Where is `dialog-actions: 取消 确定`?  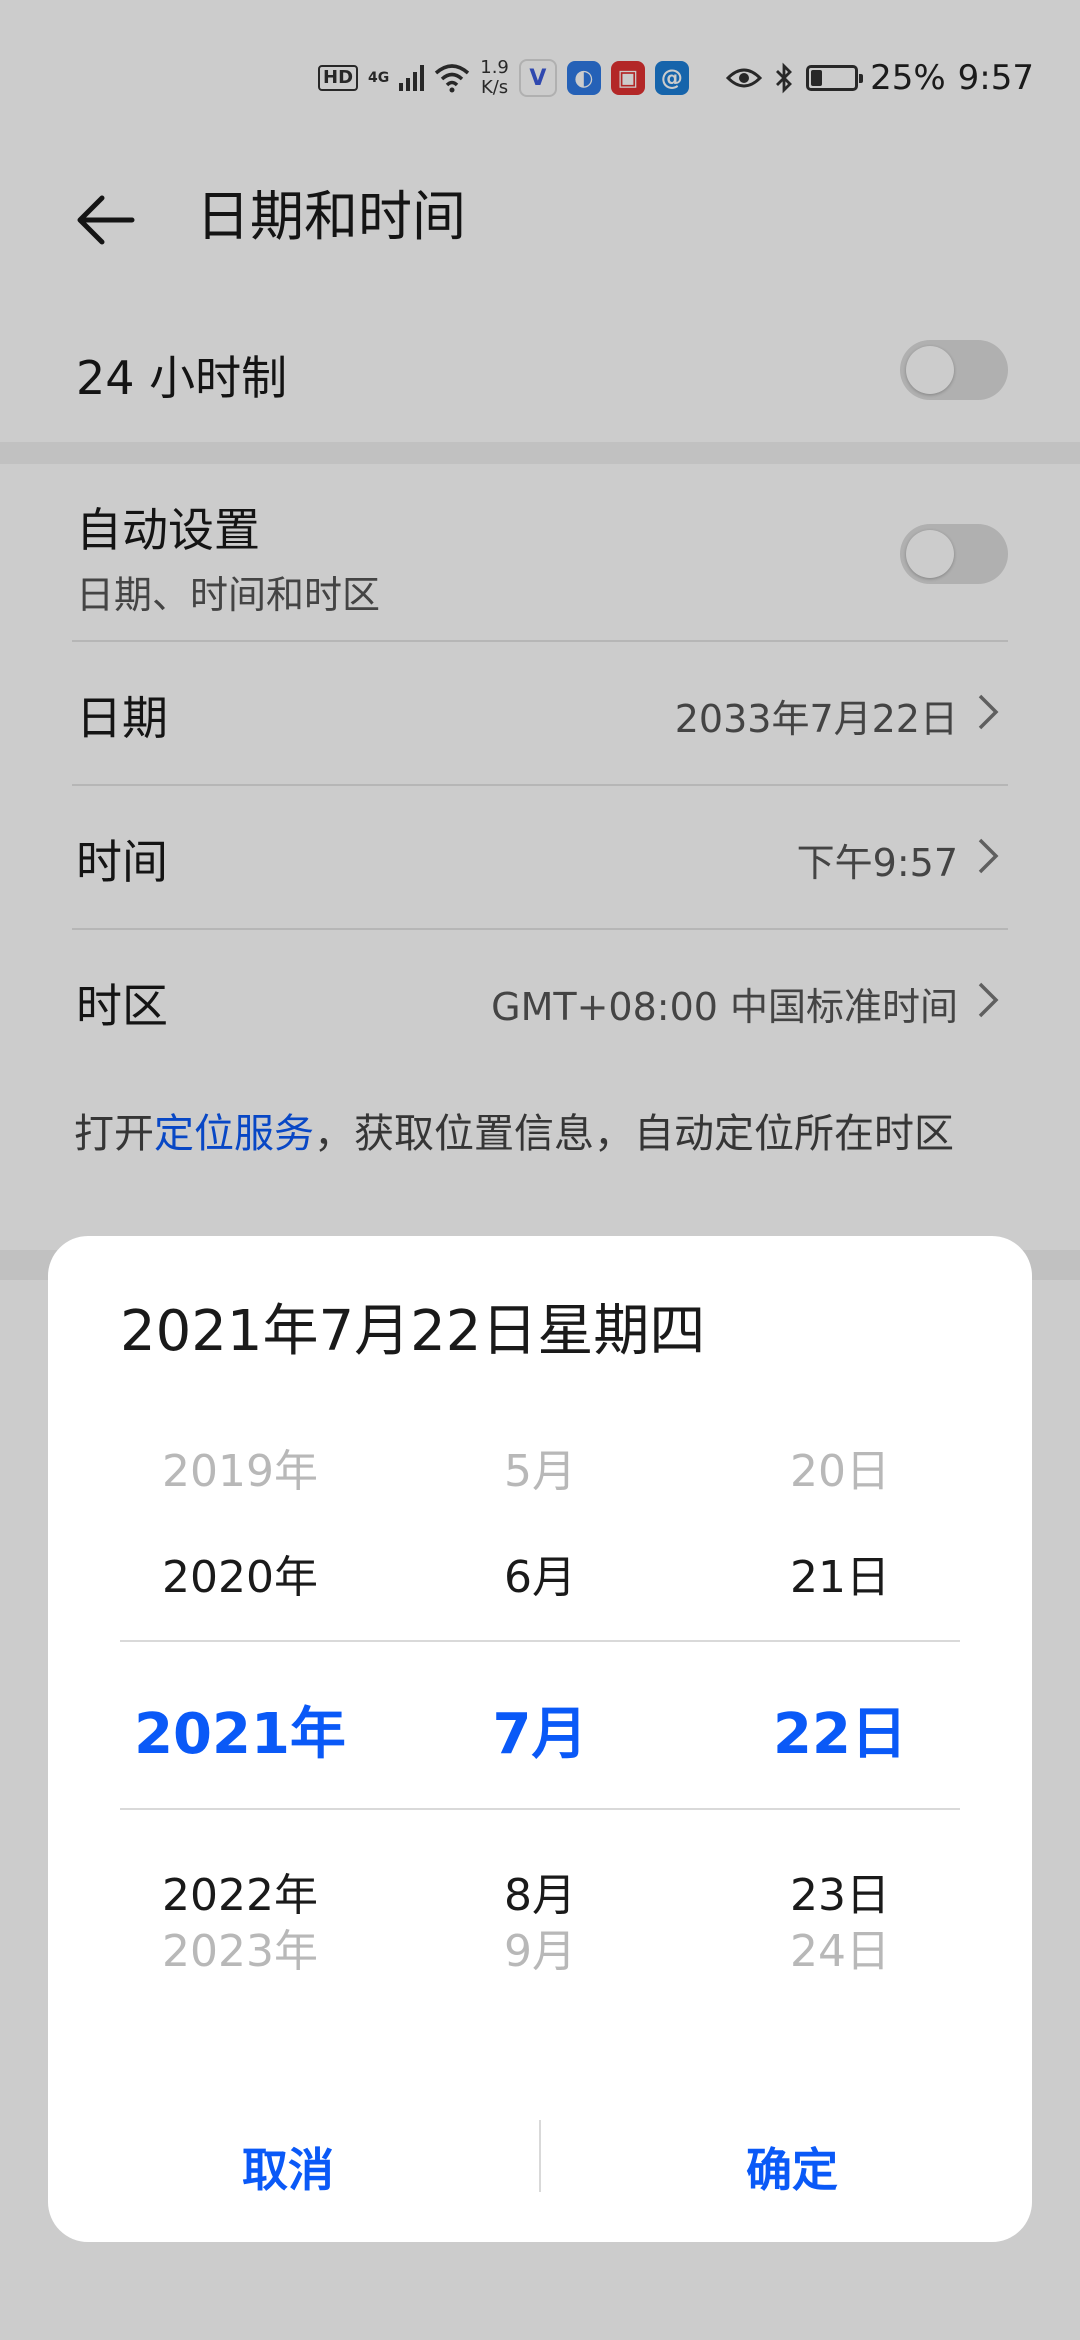 dialog-actions: 取消 确定 is located at coordinates (540, 2167).